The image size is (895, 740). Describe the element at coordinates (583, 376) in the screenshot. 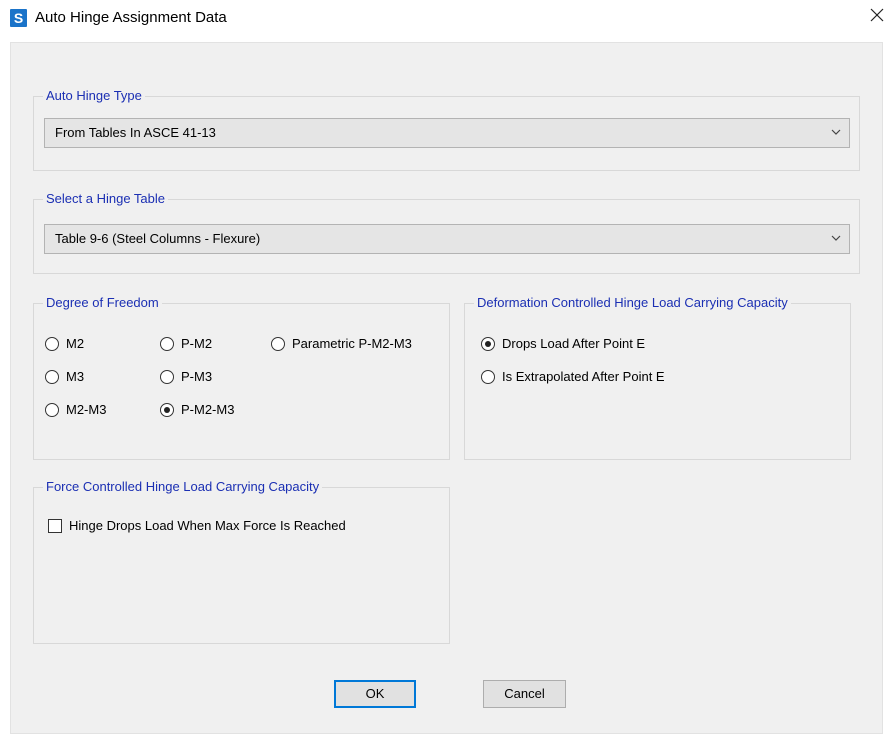

I see `radio-label: Is Extrapolated After Point E` at that location.